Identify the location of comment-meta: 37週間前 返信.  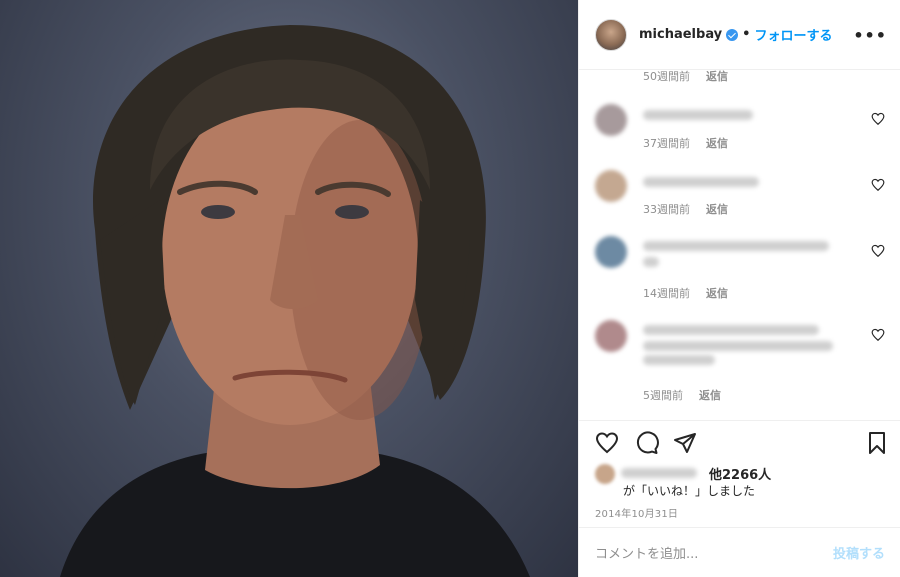
(685, 143).